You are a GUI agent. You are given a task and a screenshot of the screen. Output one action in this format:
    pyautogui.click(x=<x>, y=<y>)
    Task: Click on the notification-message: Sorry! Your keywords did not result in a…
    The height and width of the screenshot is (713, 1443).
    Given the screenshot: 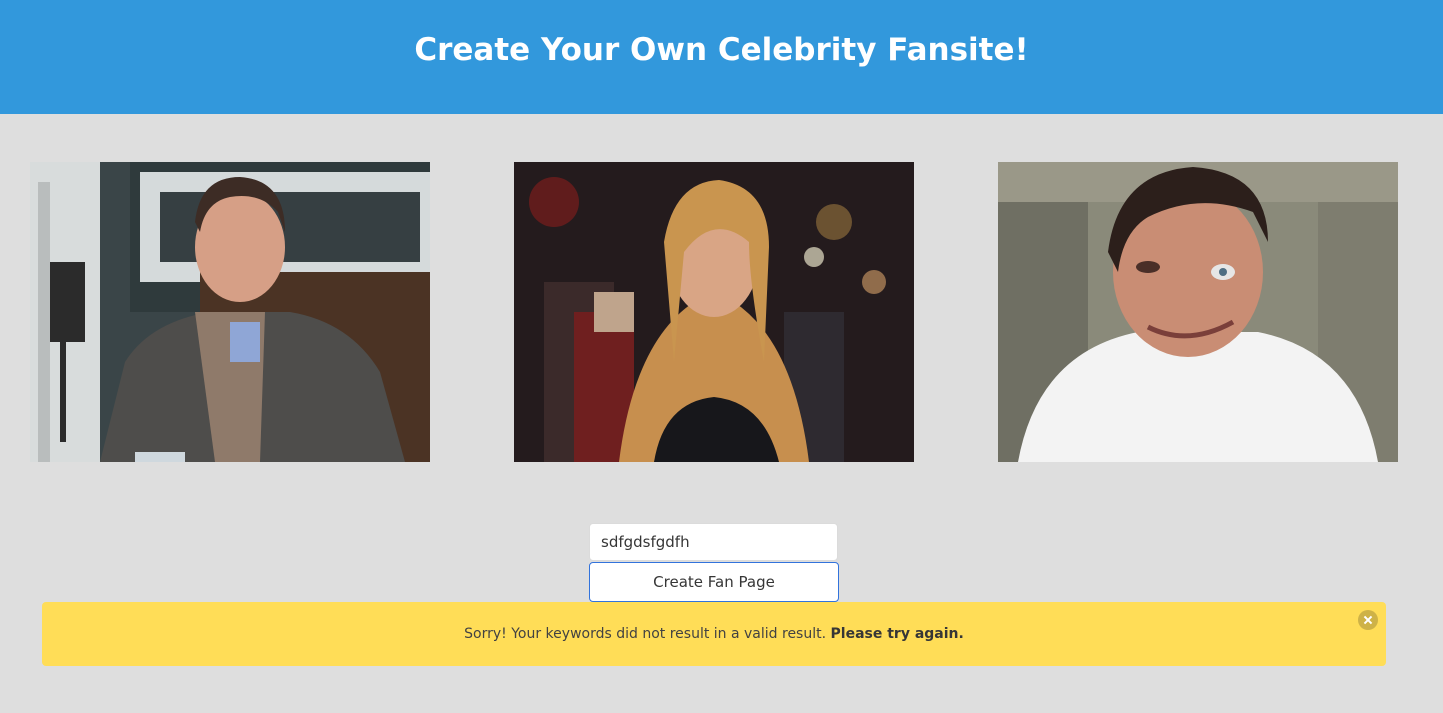 What is the action you would take?
    pyautogui.click(x=647, y=634)
    